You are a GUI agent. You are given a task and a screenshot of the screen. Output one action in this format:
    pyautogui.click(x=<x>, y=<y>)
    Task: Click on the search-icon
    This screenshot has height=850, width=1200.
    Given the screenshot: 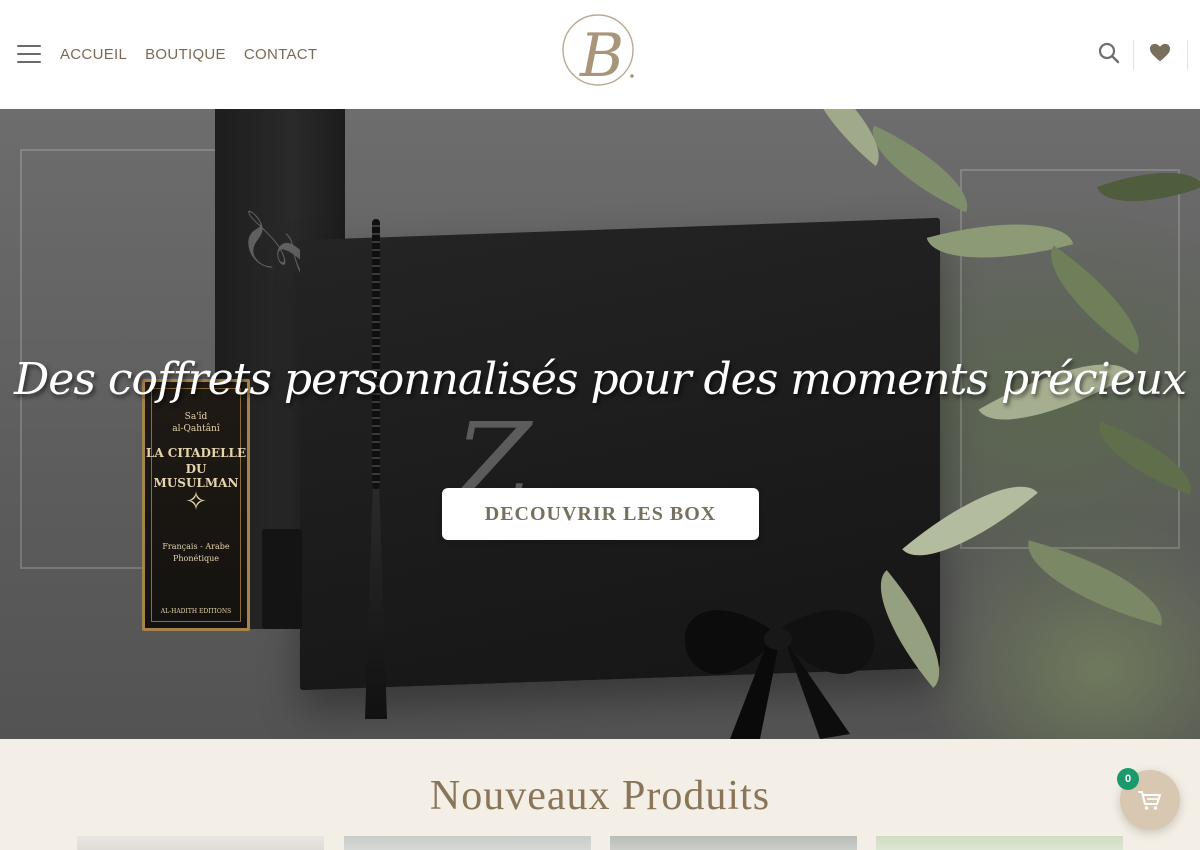 What is the action you would take?
    pyautogui.click(x=1109, y=53)
    